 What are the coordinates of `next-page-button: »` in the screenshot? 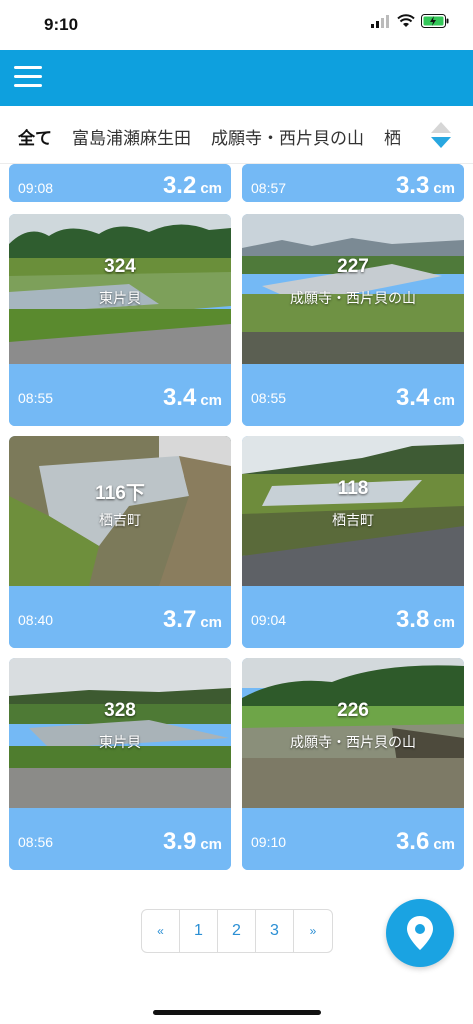 It's located at (313, 931).